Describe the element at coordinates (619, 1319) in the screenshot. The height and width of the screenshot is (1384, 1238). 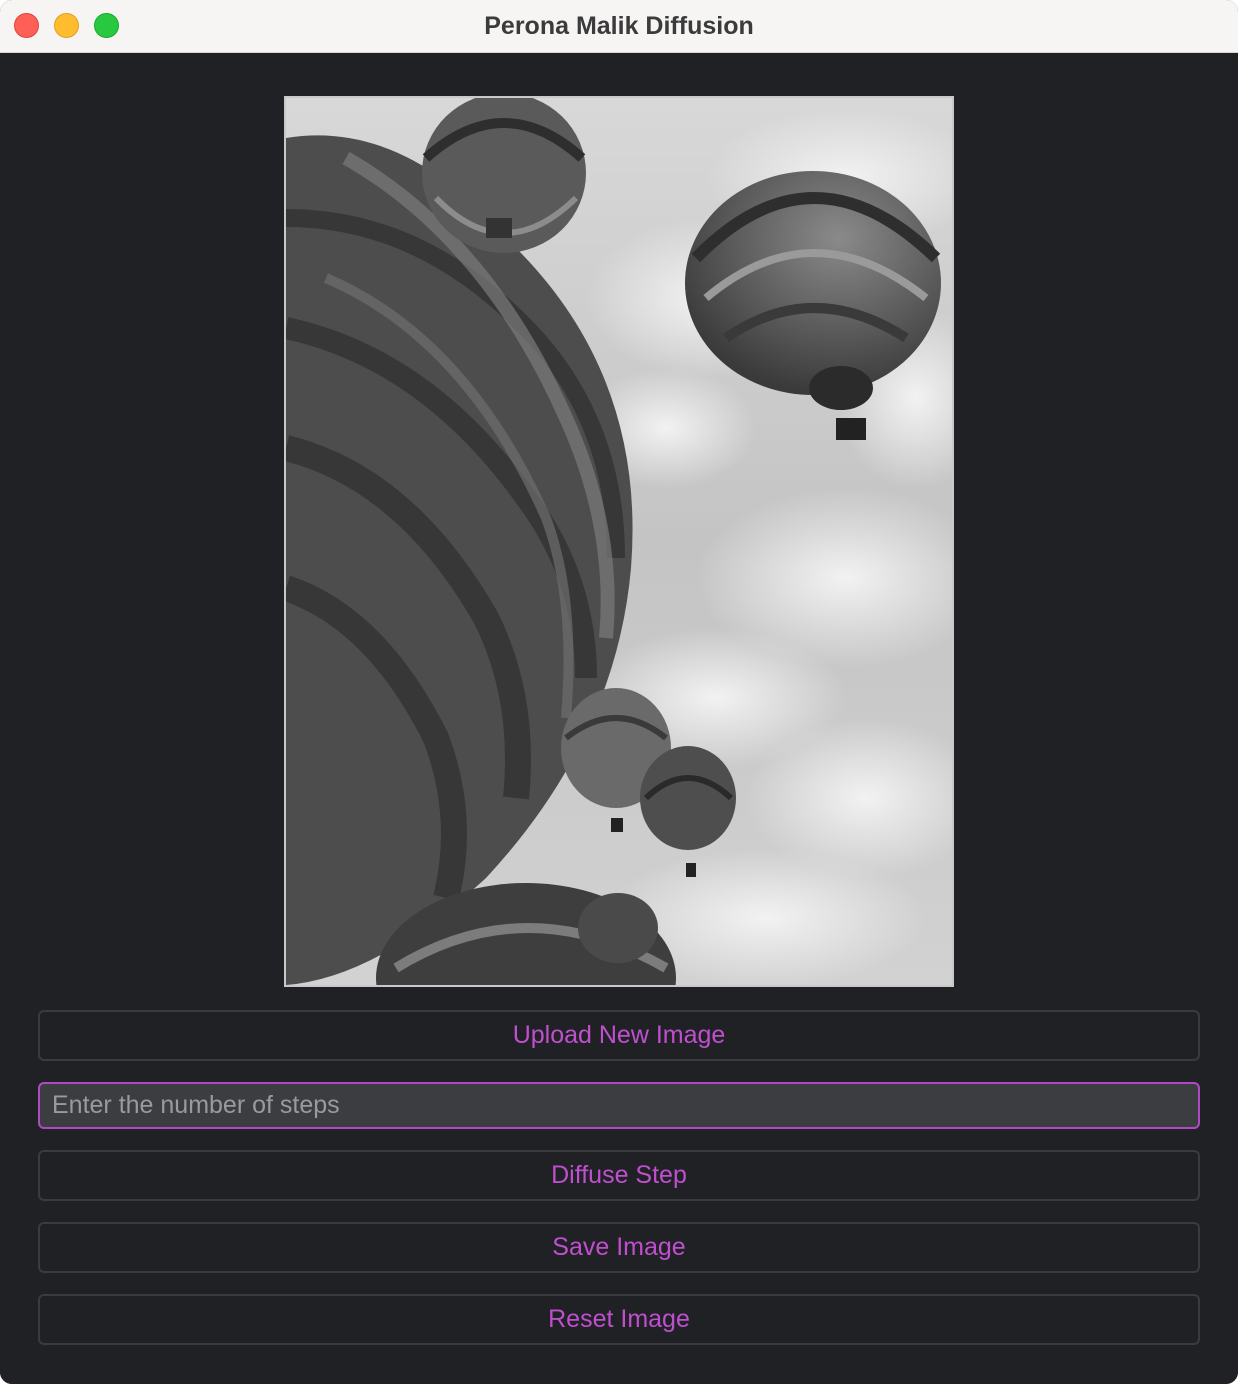
I see `reset-image-button: Reset Image` at that location.